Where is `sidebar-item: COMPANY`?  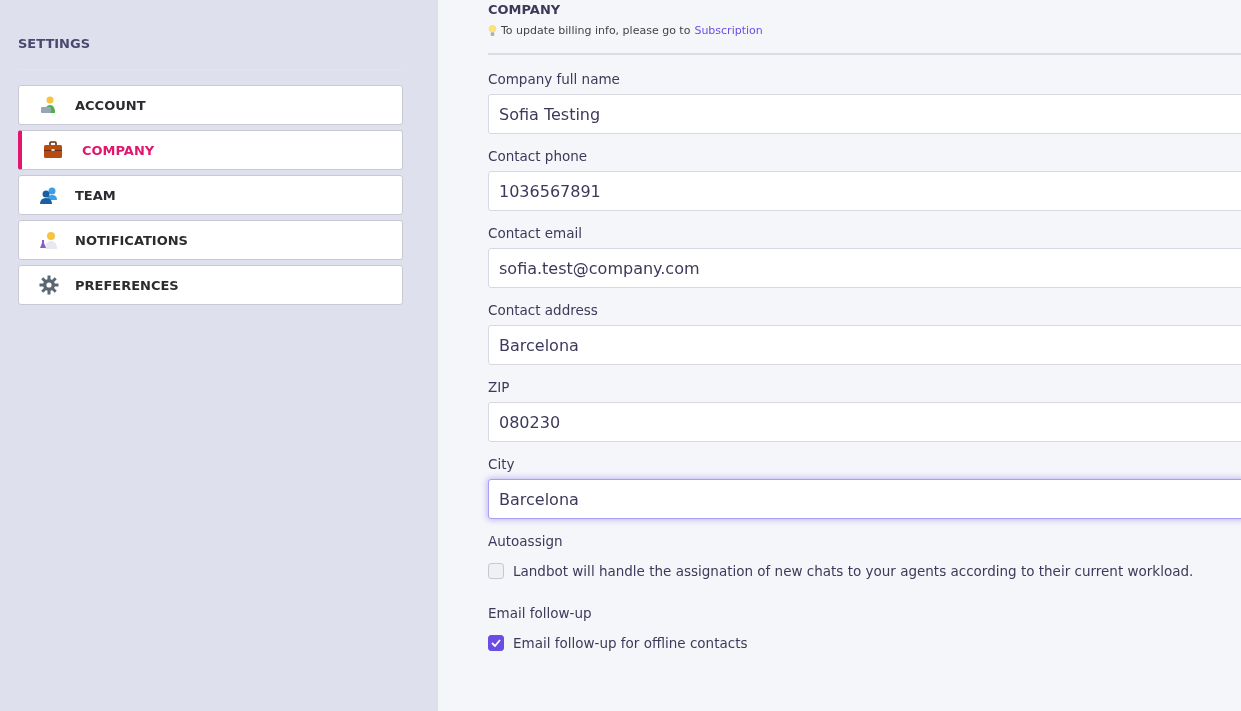
sidebar-item: COMPANY is located at coordinates (210, 150).